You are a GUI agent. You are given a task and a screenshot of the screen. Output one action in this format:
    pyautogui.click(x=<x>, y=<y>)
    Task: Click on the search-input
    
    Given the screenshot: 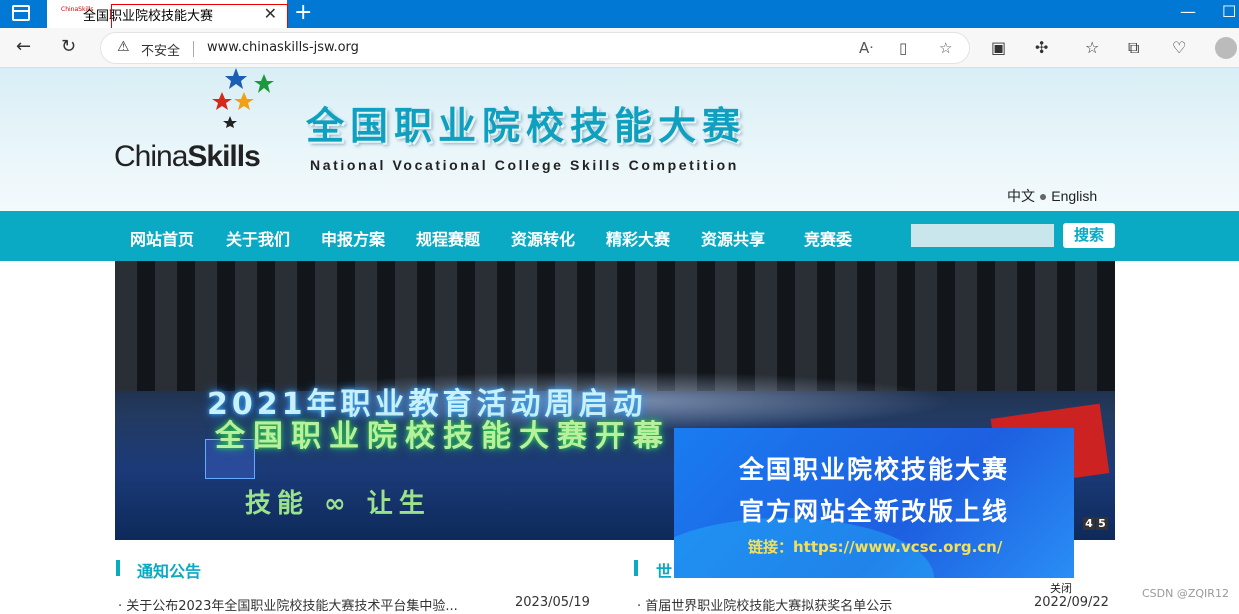 What is the action you would take?
    pyautogui.click(x=982, y=235)
    